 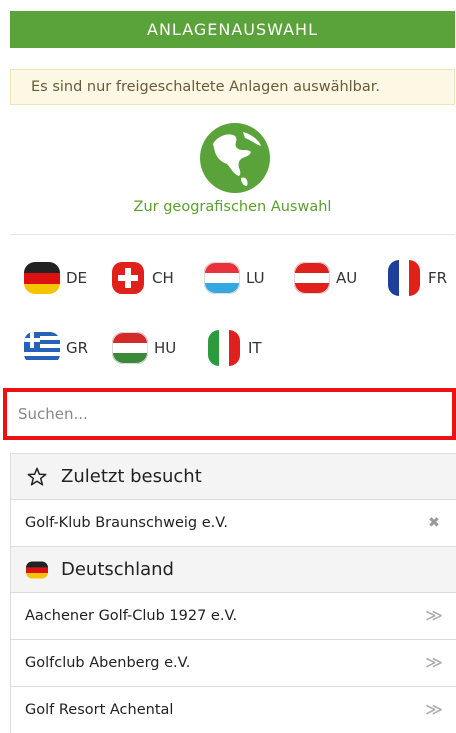 What do you see at coordinates (233, 476) in the screenshot?
I see `section-recent: Zuletzt besucht` at bounding box center [233, 476].